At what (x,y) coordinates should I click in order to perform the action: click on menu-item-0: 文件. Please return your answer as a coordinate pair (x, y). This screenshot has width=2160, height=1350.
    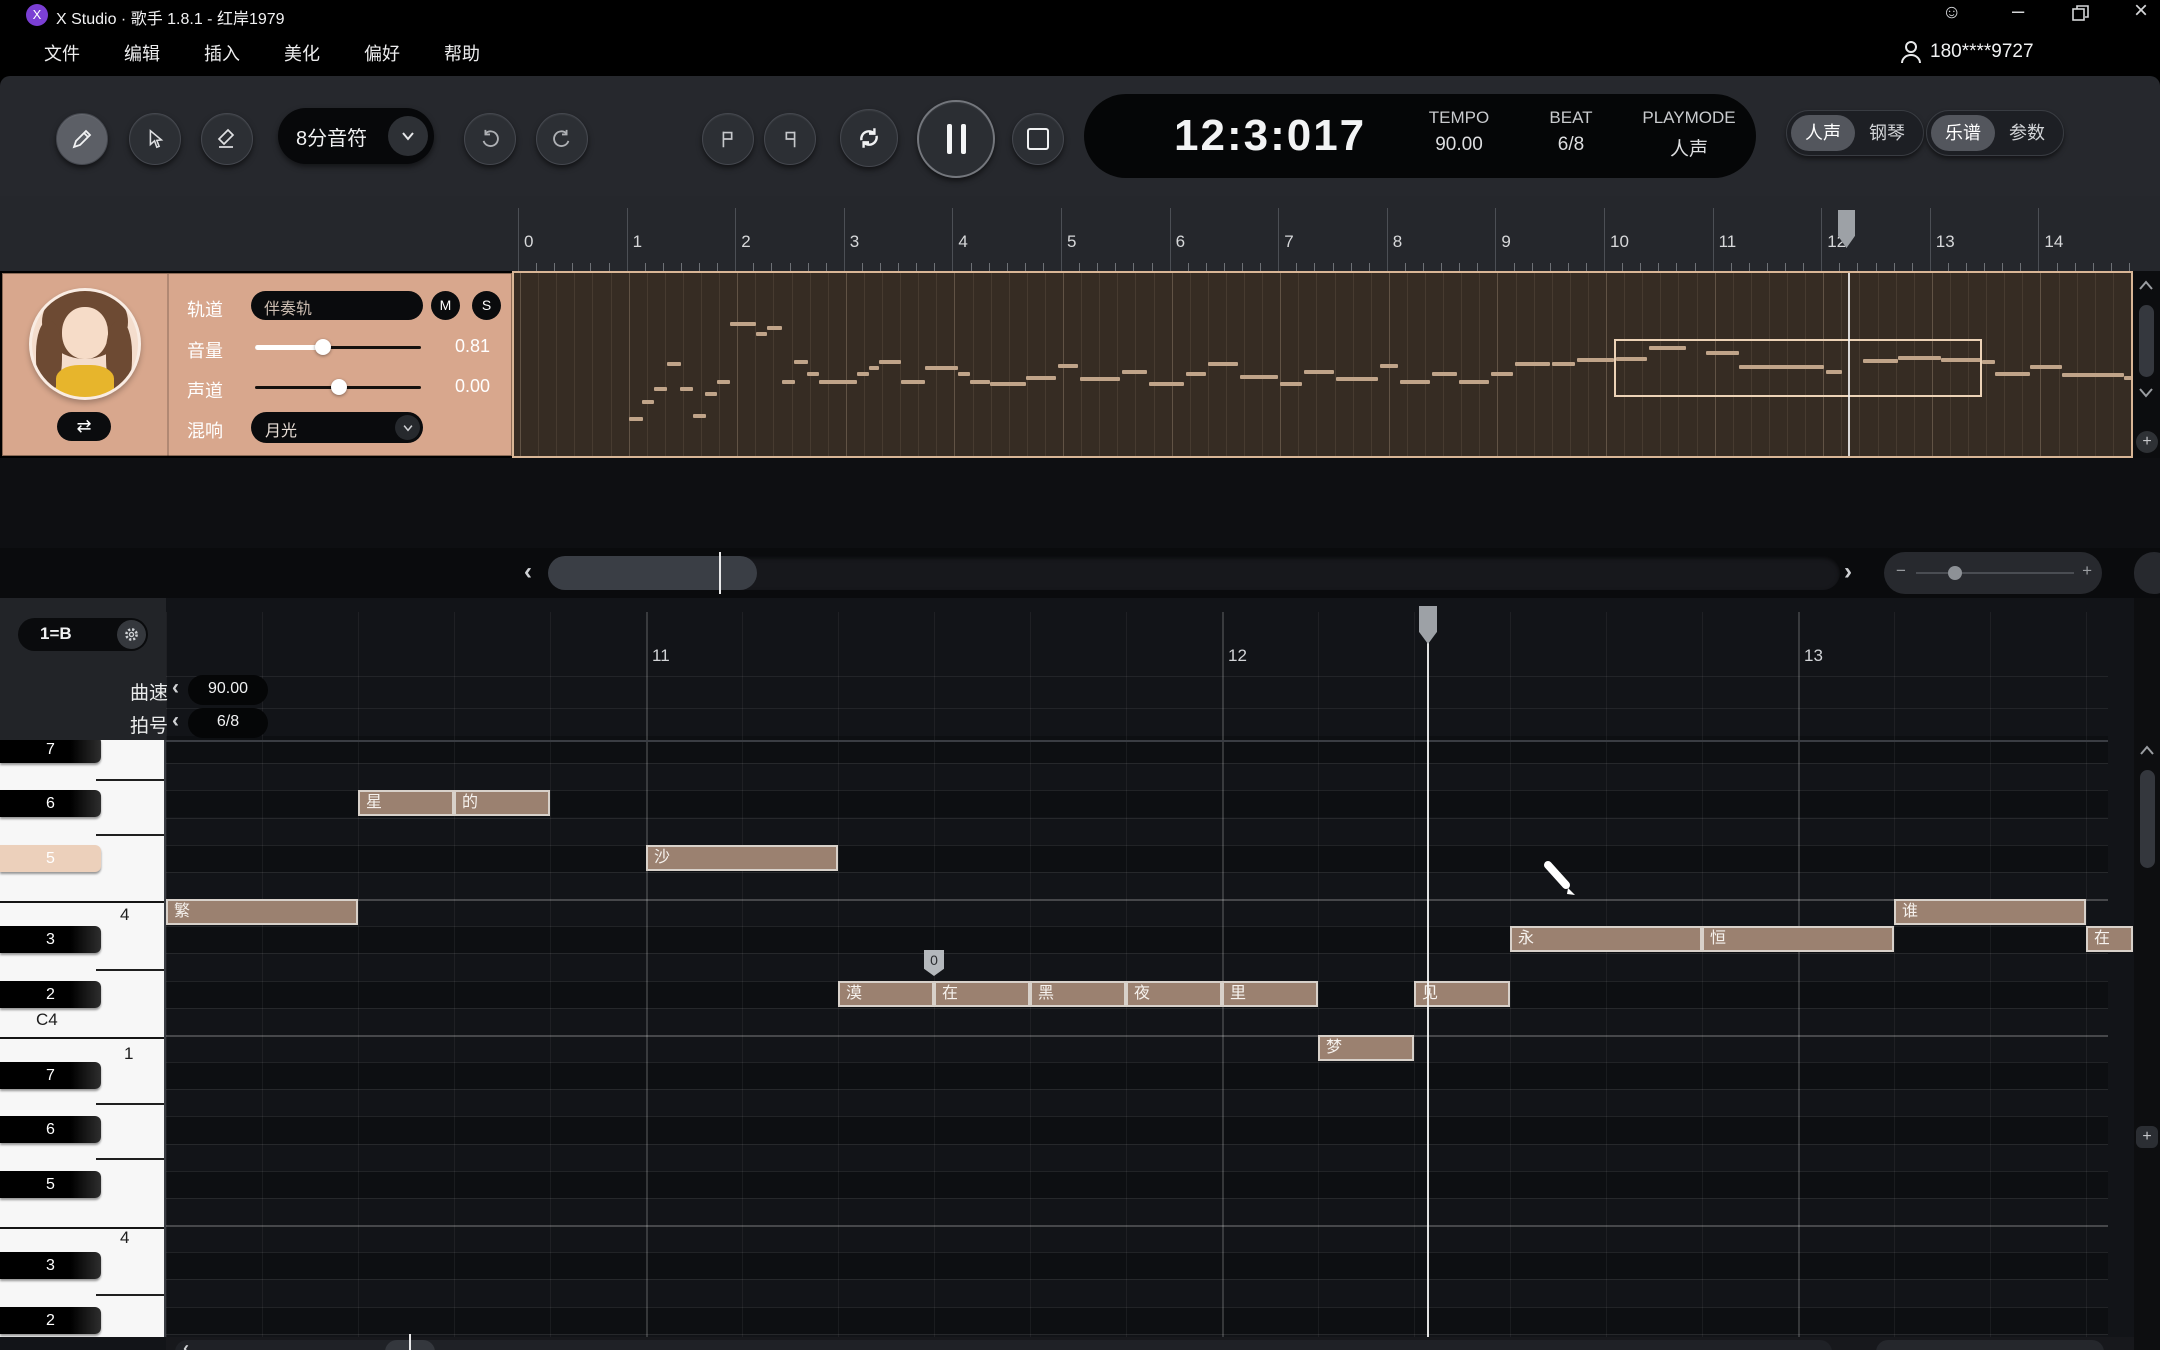
    Looking at the image, I should click on (62, 53).